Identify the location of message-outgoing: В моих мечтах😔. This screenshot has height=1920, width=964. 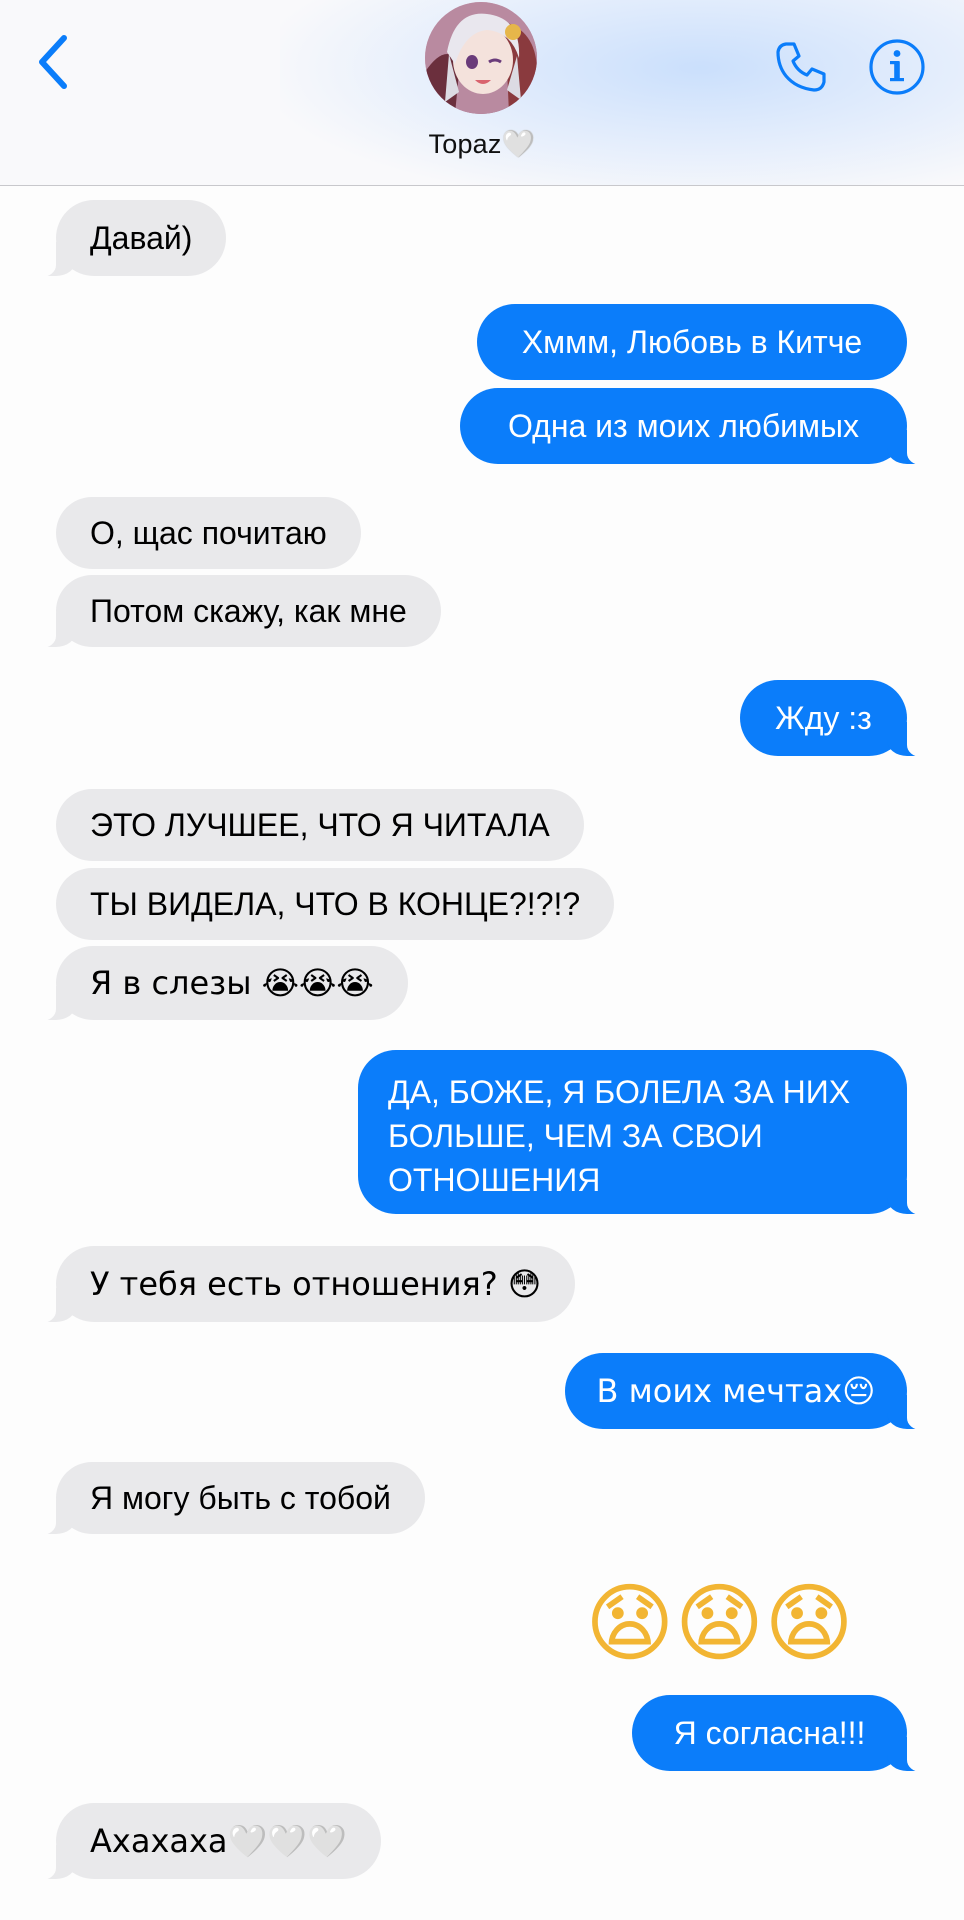
(748, 1391).